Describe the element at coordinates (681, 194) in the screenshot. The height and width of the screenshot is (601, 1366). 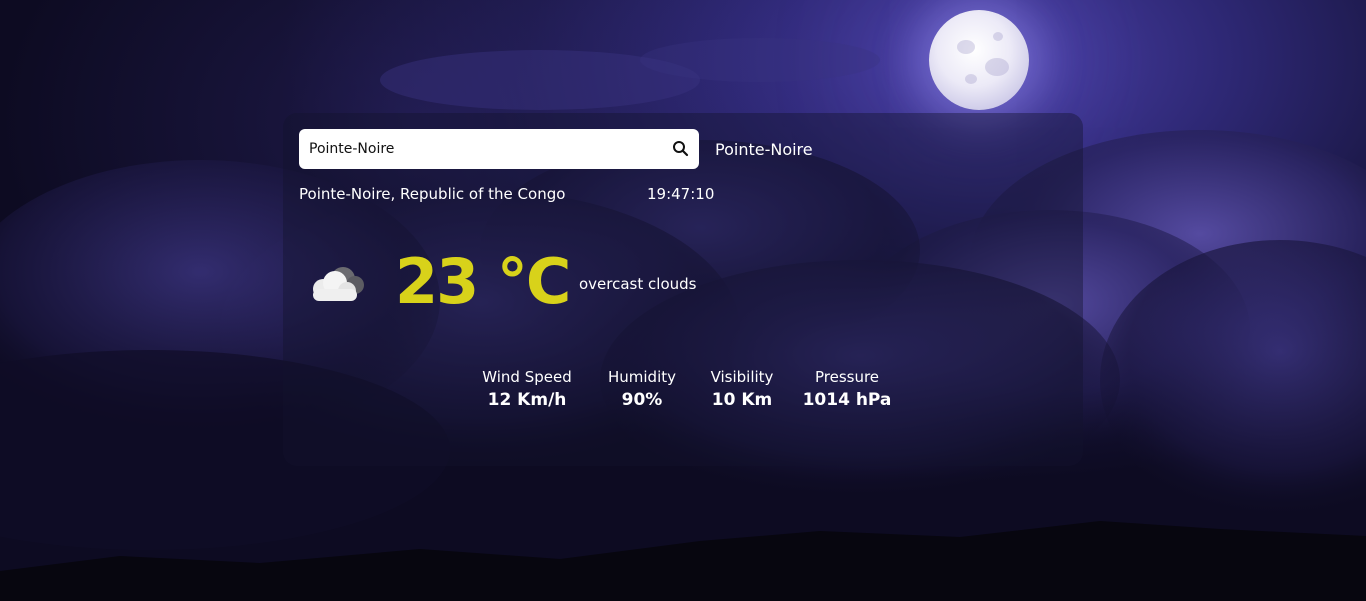
I see `local-time: 19:47:10` at that location.